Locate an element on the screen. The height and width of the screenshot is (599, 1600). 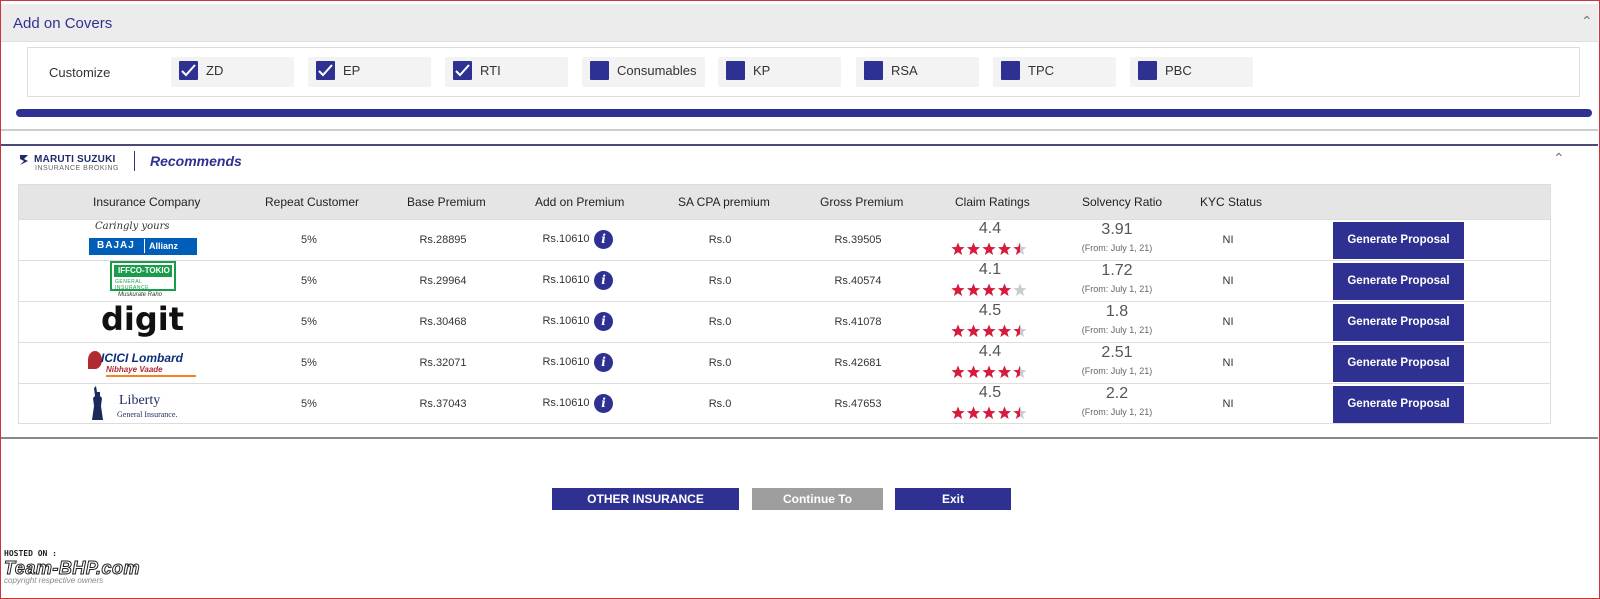
continue-to-receipting-button: Continue To Receipting is located at coordinates (817, 508).